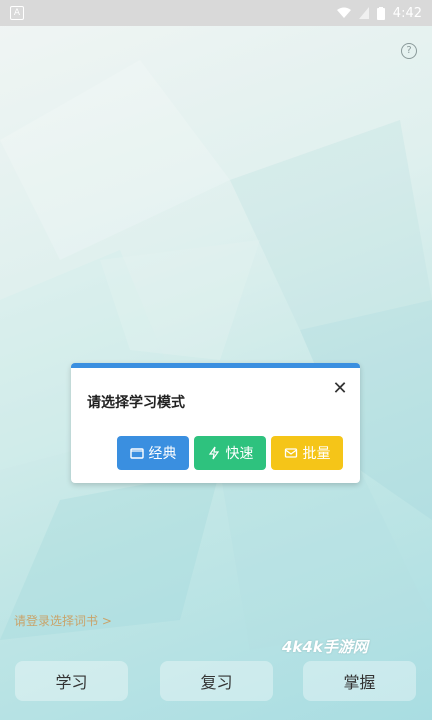 Image resolution: width=432 pixels, height=720 pixels. I want to click on batch-mode-button: 批量, so click(307, 453).